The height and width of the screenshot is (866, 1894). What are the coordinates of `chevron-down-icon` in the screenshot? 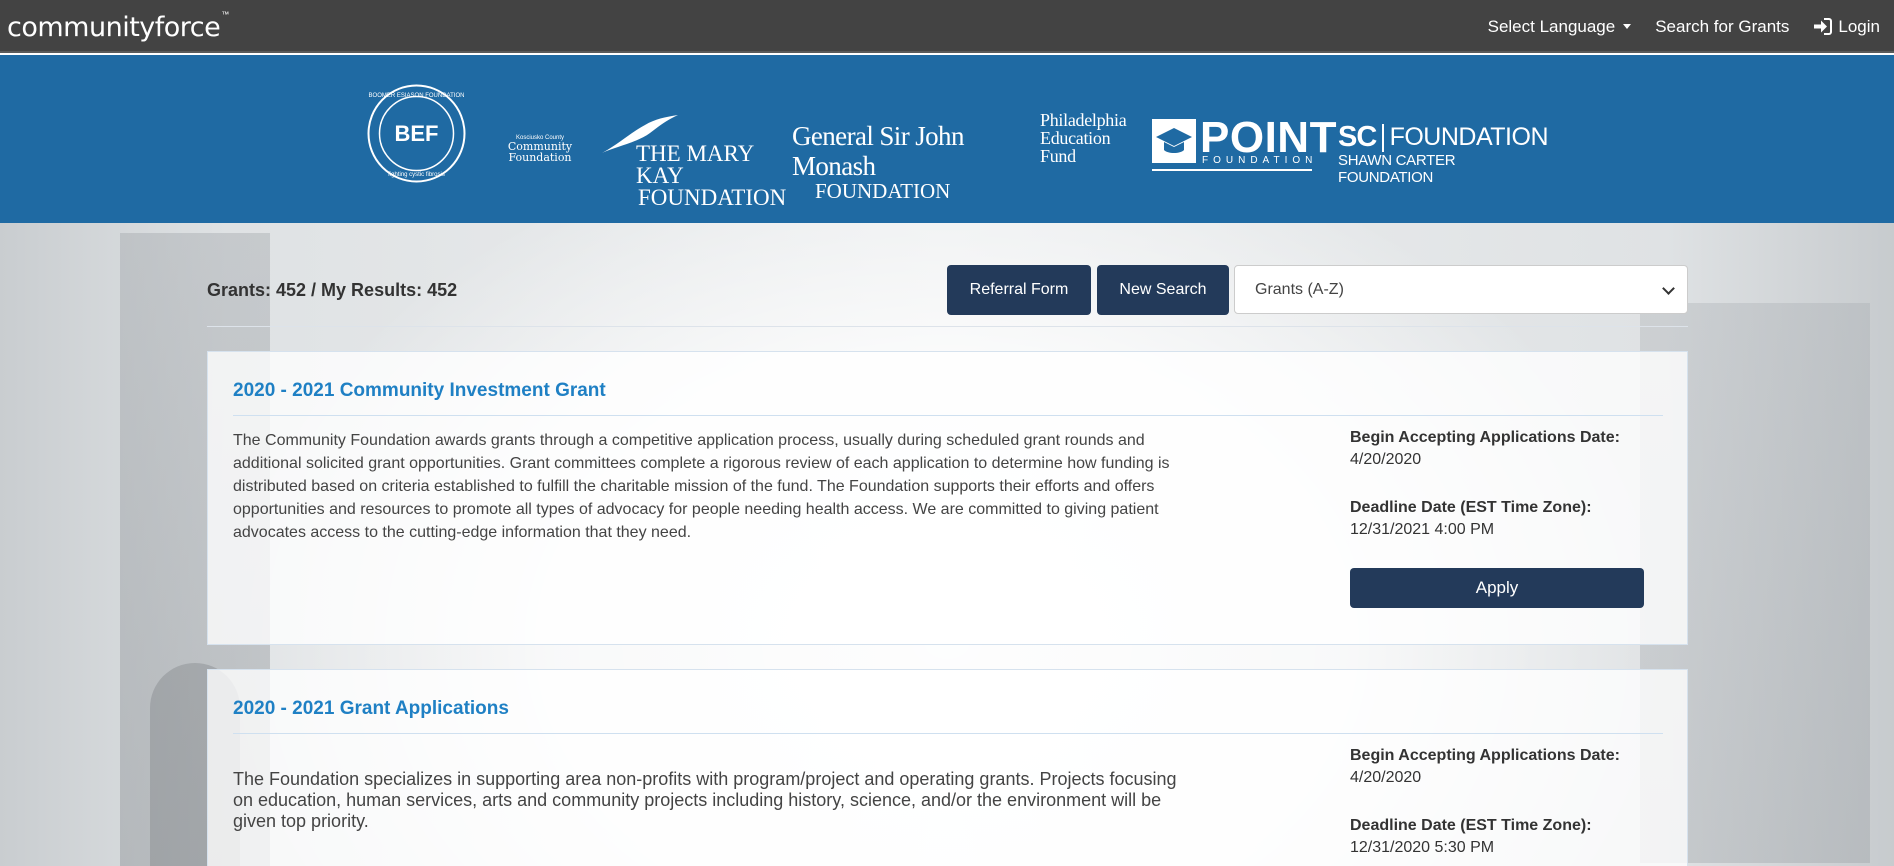 It's located at (1668, 288).